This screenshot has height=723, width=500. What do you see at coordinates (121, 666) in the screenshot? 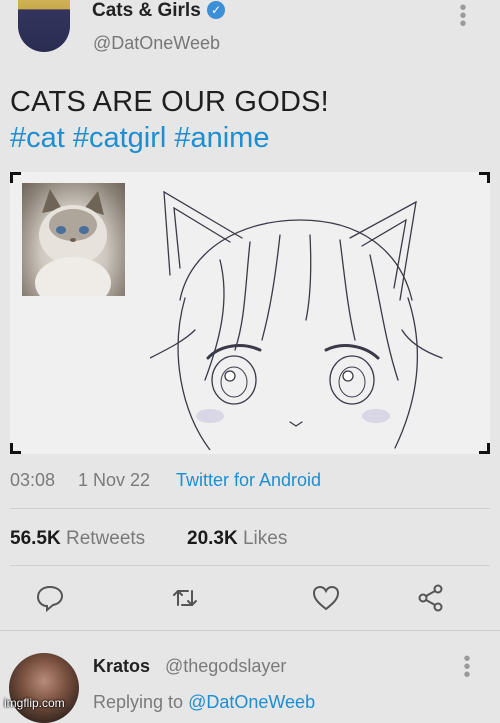
I see `reply-author-name: Kratos` at bounding box center [121, 666].